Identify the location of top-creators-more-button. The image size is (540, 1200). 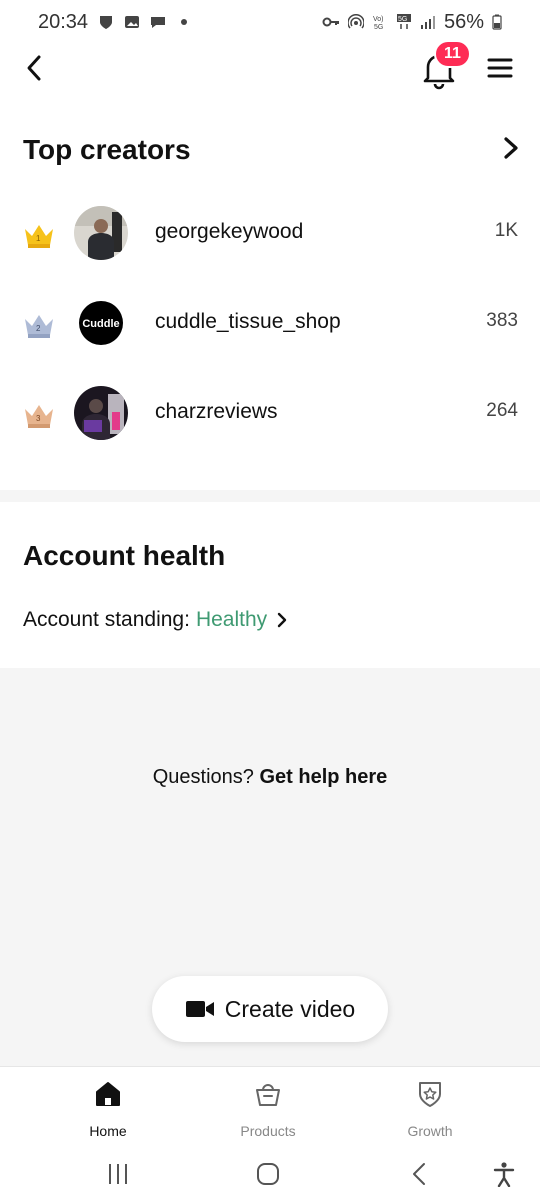
(510, 148).